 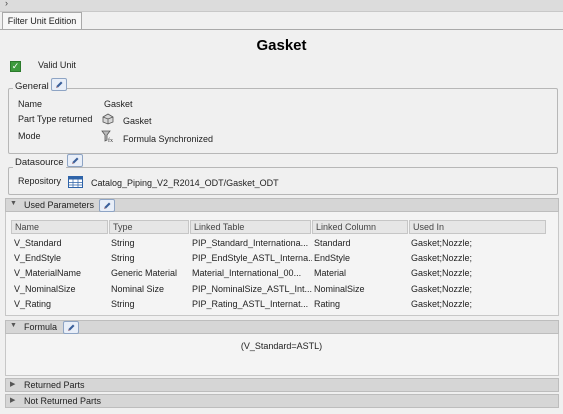 What do you see at coordinates (149, 227) in the screenshot?
I see `column-header-type: Type` at bounding box center [149, 227].